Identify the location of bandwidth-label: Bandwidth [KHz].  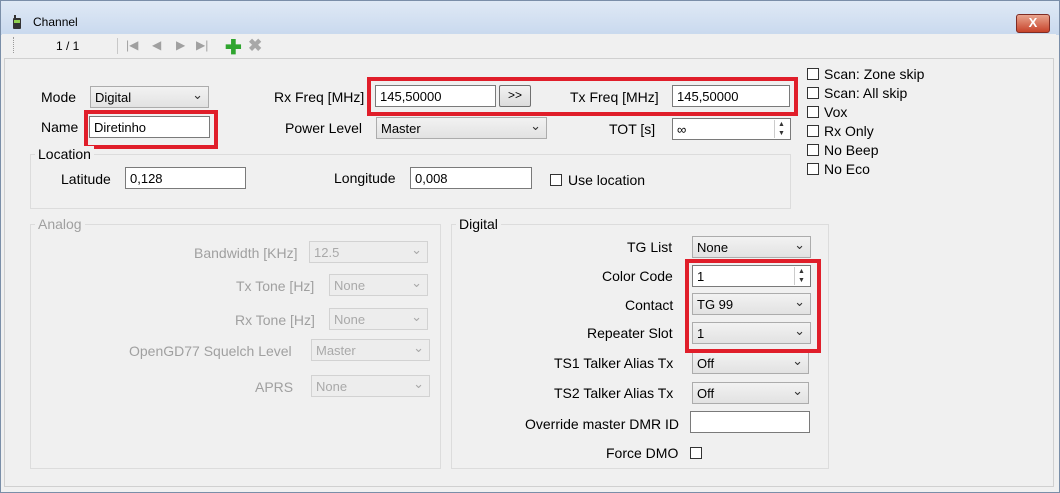
(246, 253).